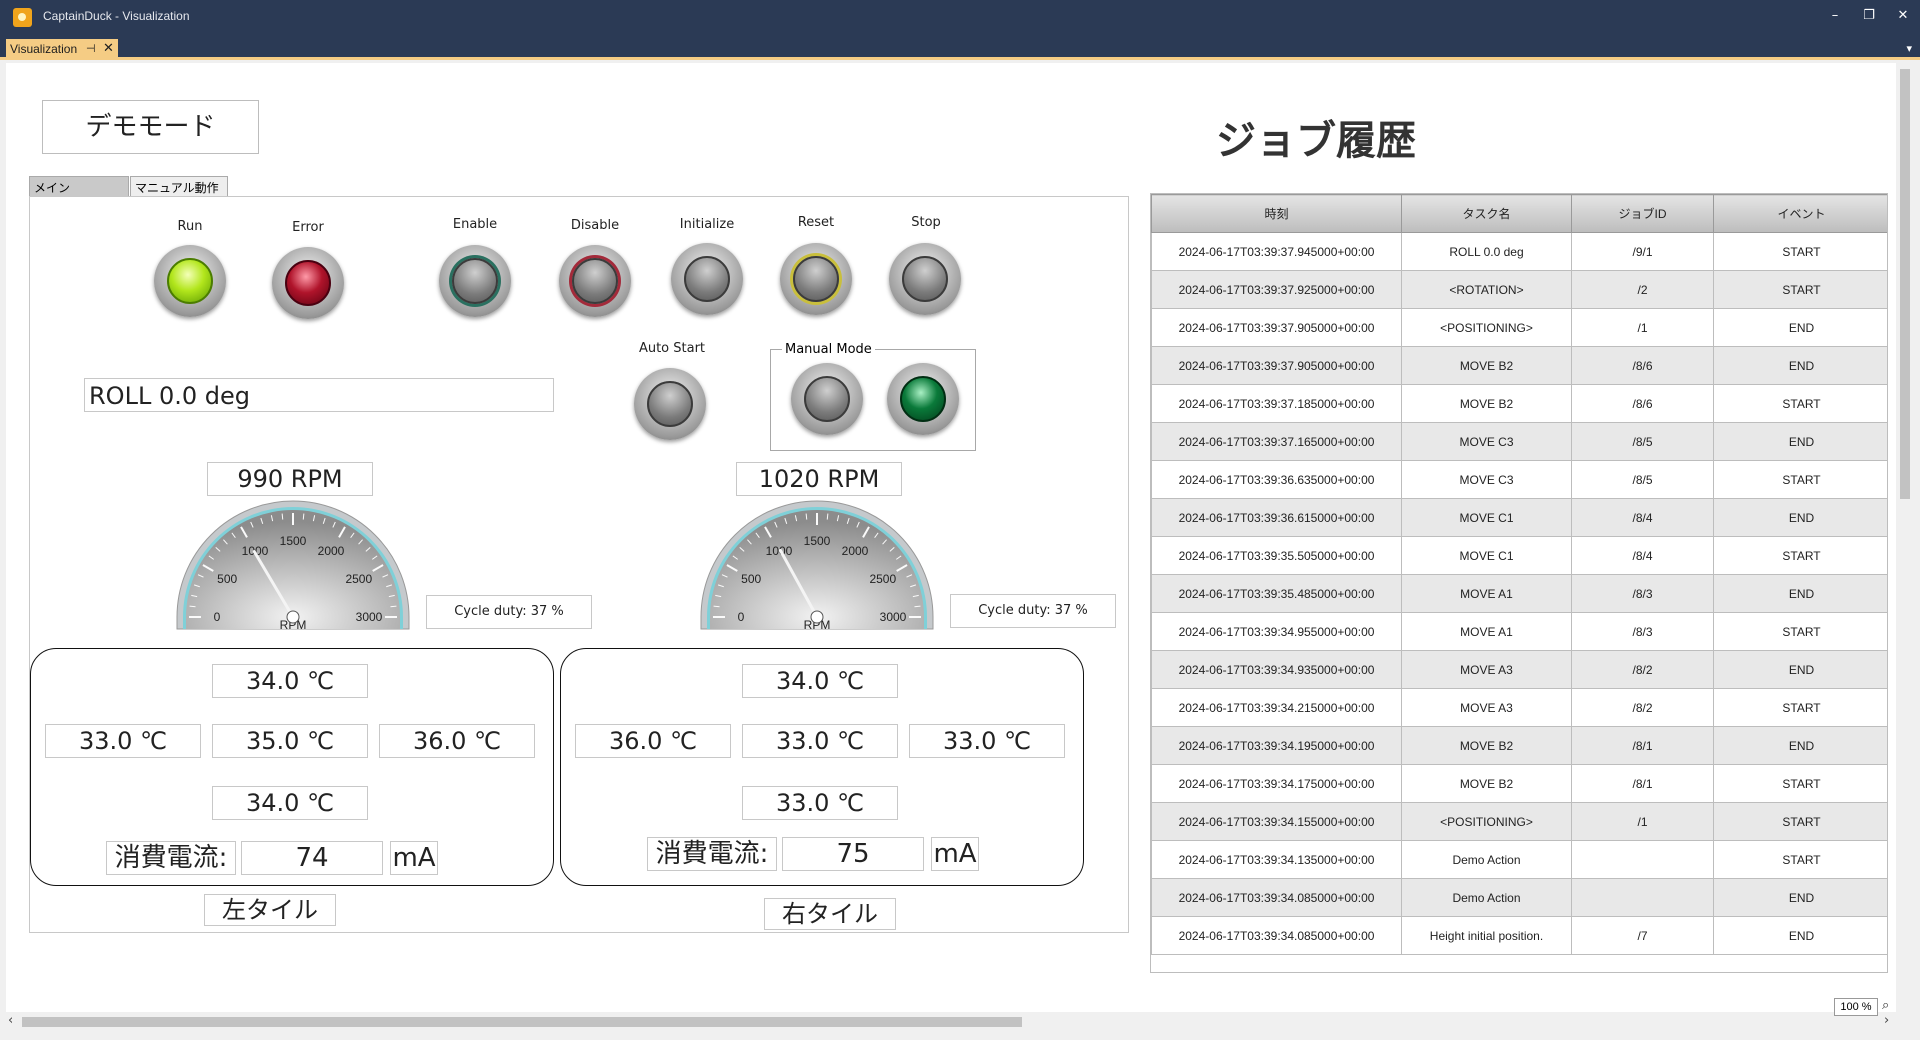  What do you see at coordinates (955, 854) in the screenshot?
I see `right-current-unit: mA` at bounding box center [955, 854].